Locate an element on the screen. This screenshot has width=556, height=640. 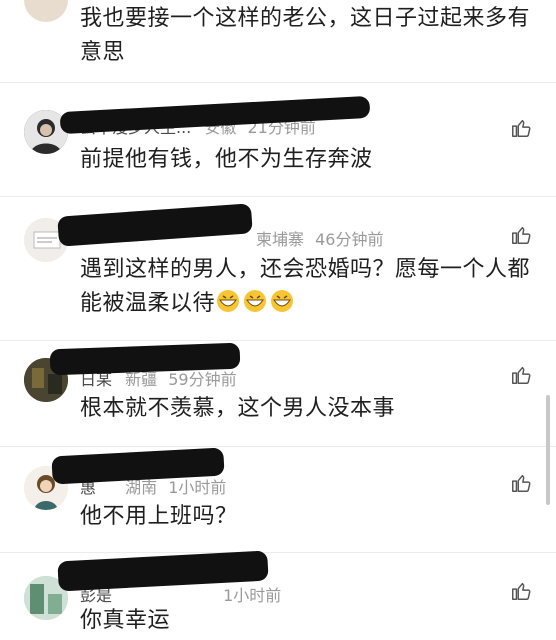
grin-emoji-icon is located at coordinates (255, 306).